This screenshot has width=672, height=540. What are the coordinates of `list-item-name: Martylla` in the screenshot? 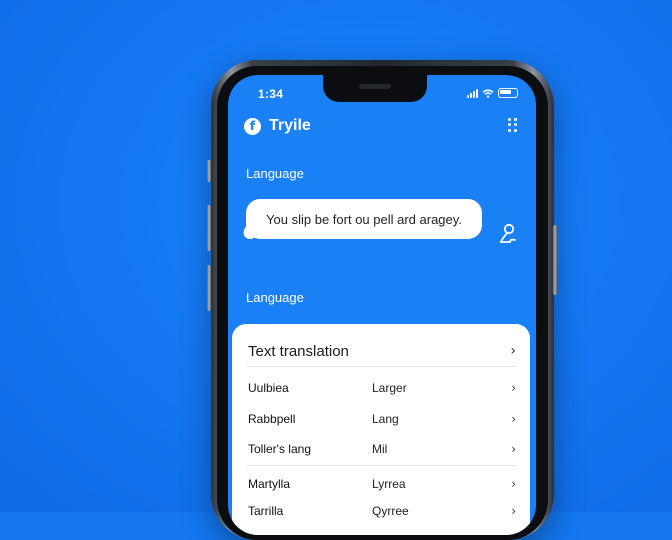 It's located at (269, 484).